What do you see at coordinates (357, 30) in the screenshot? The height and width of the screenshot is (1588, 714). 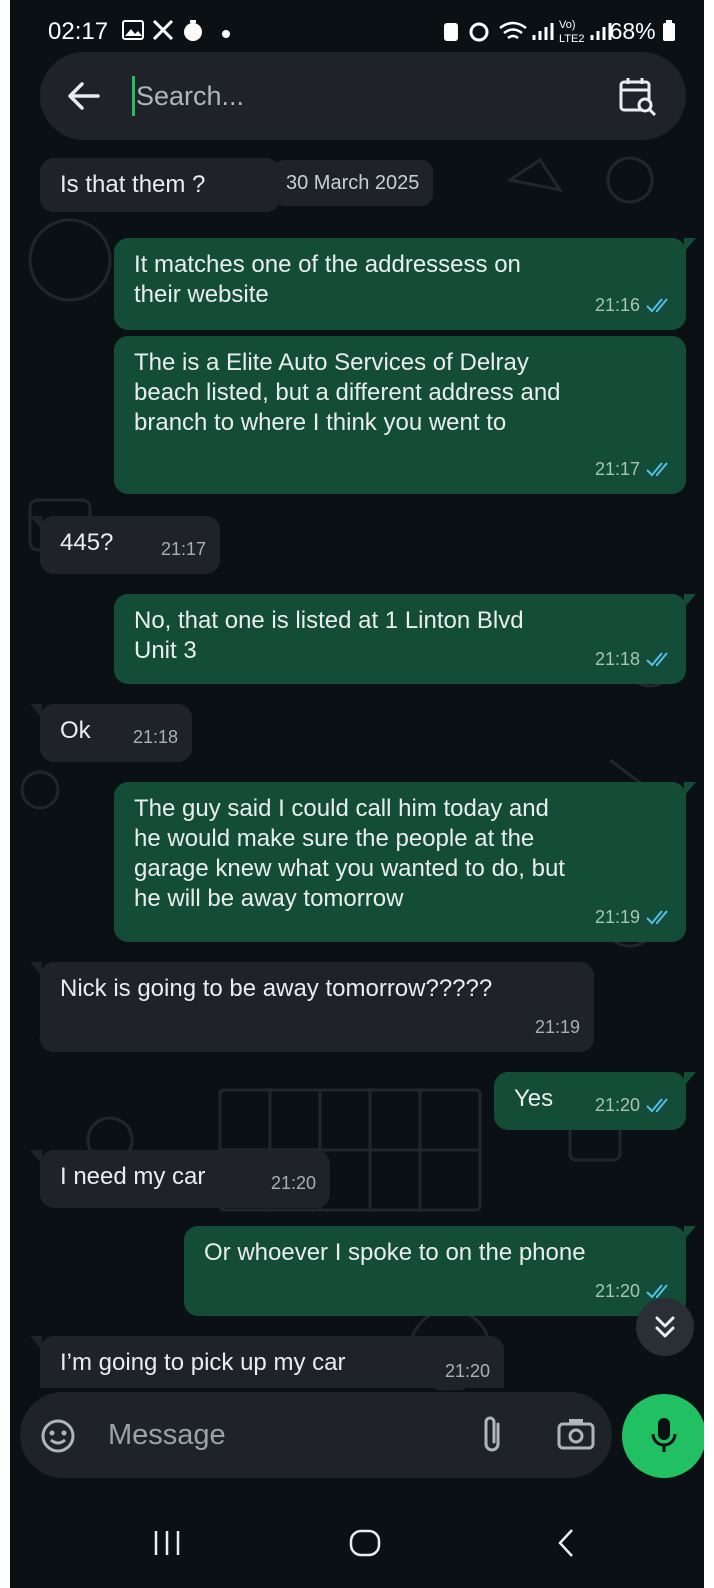 I see `status-bar: 02:17 Vo) LTE2 68%` at bounding box center [357, 30].